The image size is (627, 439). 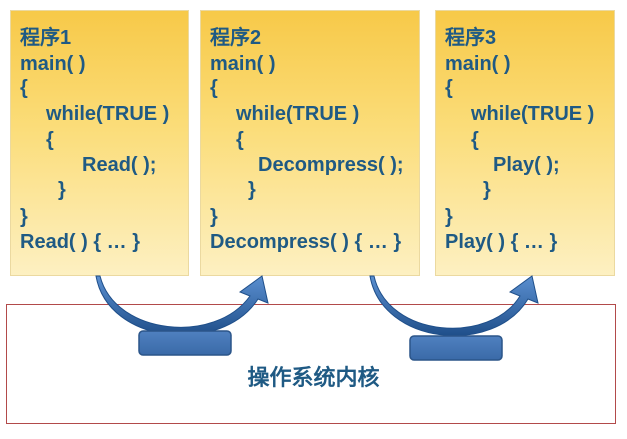 What do you see at coordinates (182, 305) in the screenshot?
I see `curved-arrow-1-to-2-icon` at bounding box center [182, 305].